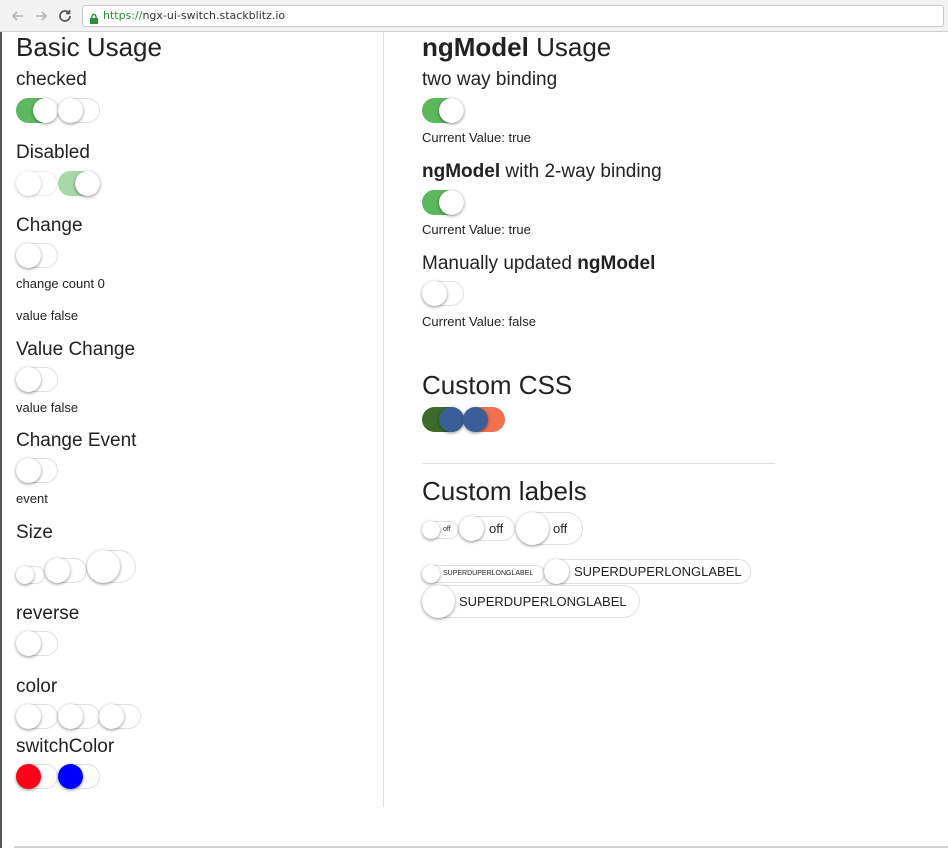 The height and width of the screenshot is (848, 948). I want to click on custom-labels-heading: Custom labels, so click(504, 491).